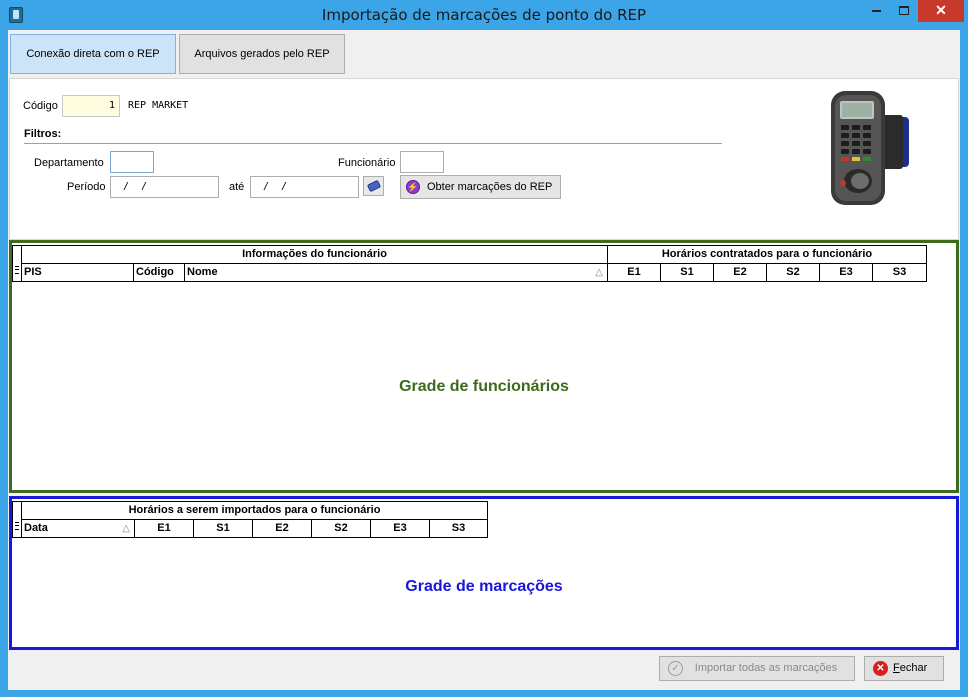 The image size is (968, 697). Describe the element at coordinates (36, 528) in the screenshot. I see `col-header-data-label: Data` at that location.